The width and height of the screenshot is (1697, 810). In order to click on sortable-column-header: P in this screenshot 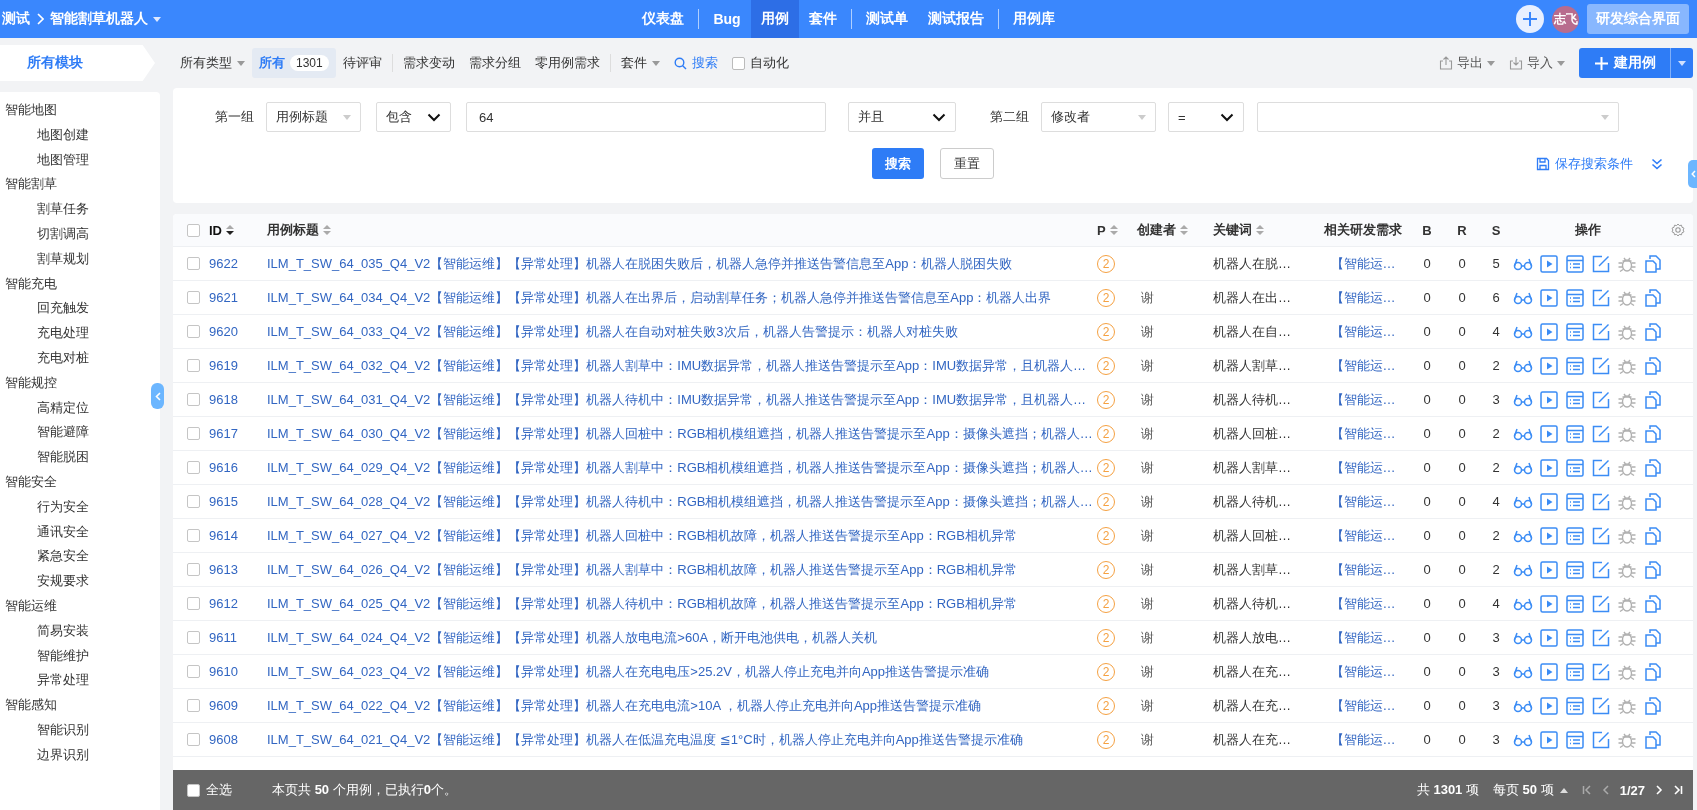, I will do `click(1107, 230)`.